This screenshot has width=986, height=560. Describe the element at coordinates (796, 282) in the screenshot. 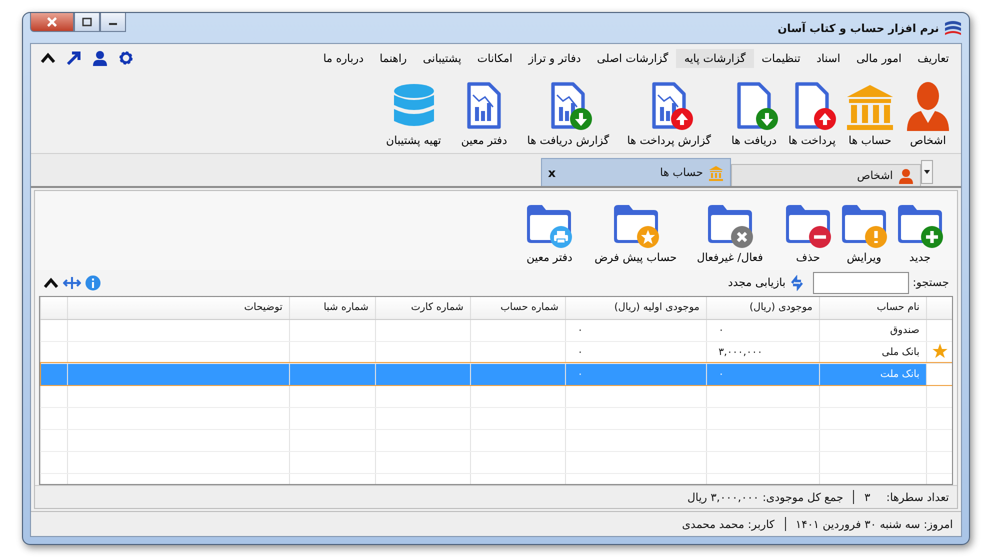

I see `refresh-icon` at that location.